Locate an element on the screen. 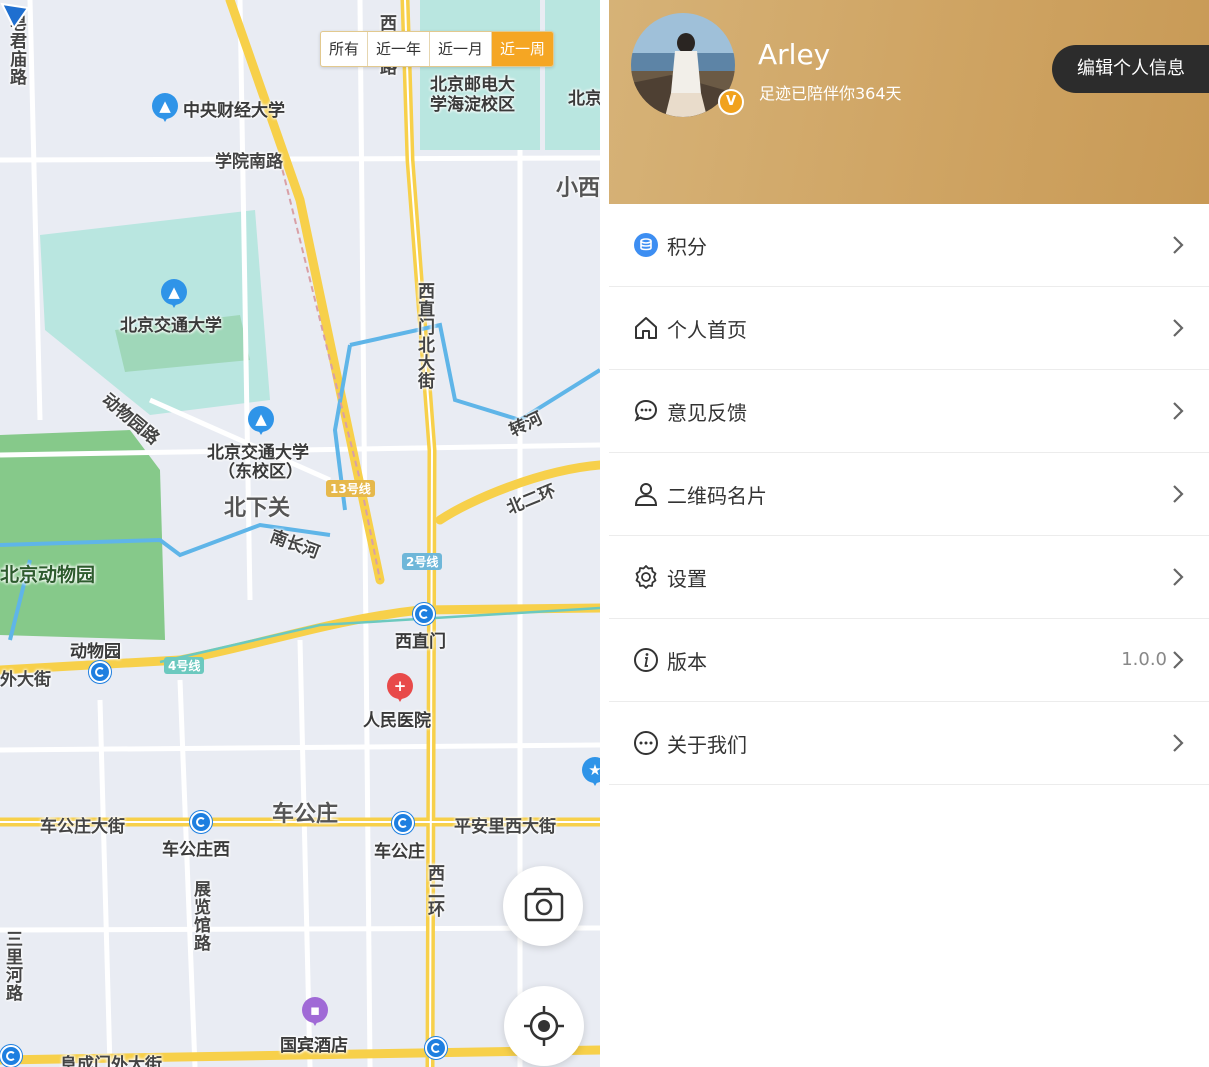 This screenshot has height=1067, width=1209. hospital-pin-icon: + is located at coordinates (400, 687).